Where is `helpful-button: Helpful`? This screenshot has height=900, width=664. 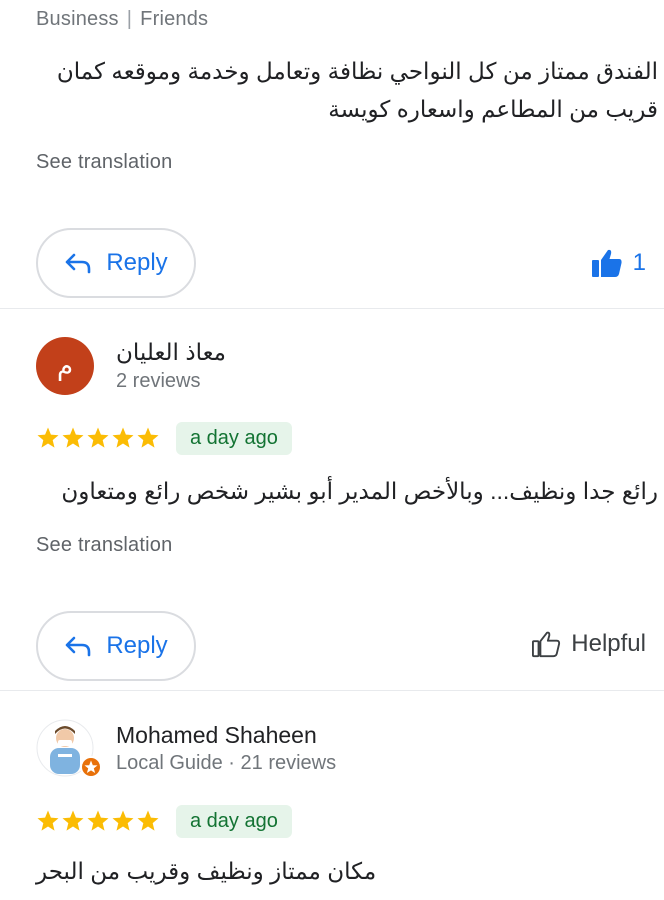
helpful-button: Helpful is located at coordinates (588, 644).